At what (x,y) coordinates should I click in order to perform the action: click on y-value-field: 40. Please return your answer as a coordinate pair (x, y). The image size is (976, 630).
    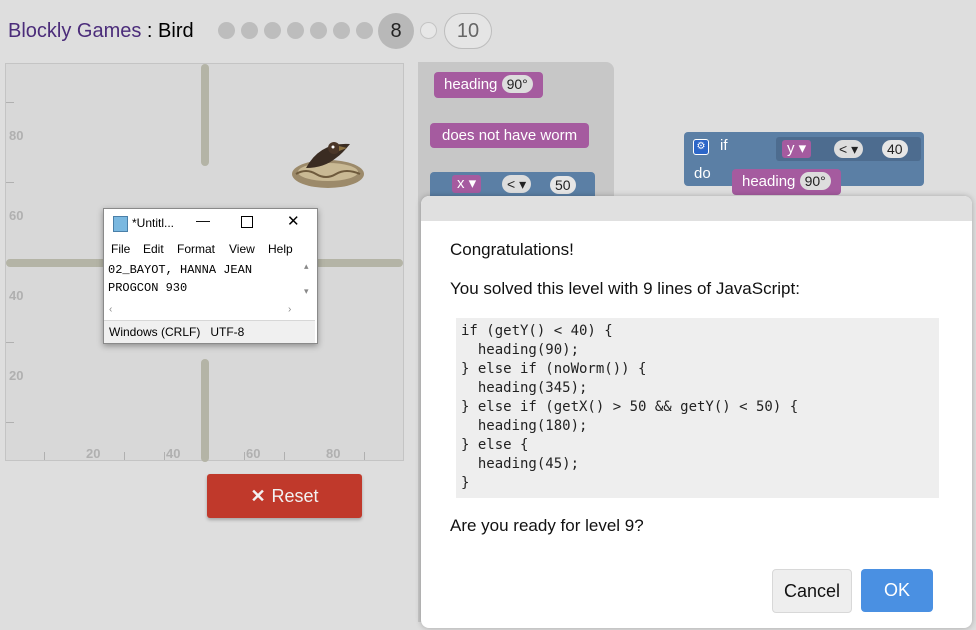
    Looking at the image, I should click on (895, 149).